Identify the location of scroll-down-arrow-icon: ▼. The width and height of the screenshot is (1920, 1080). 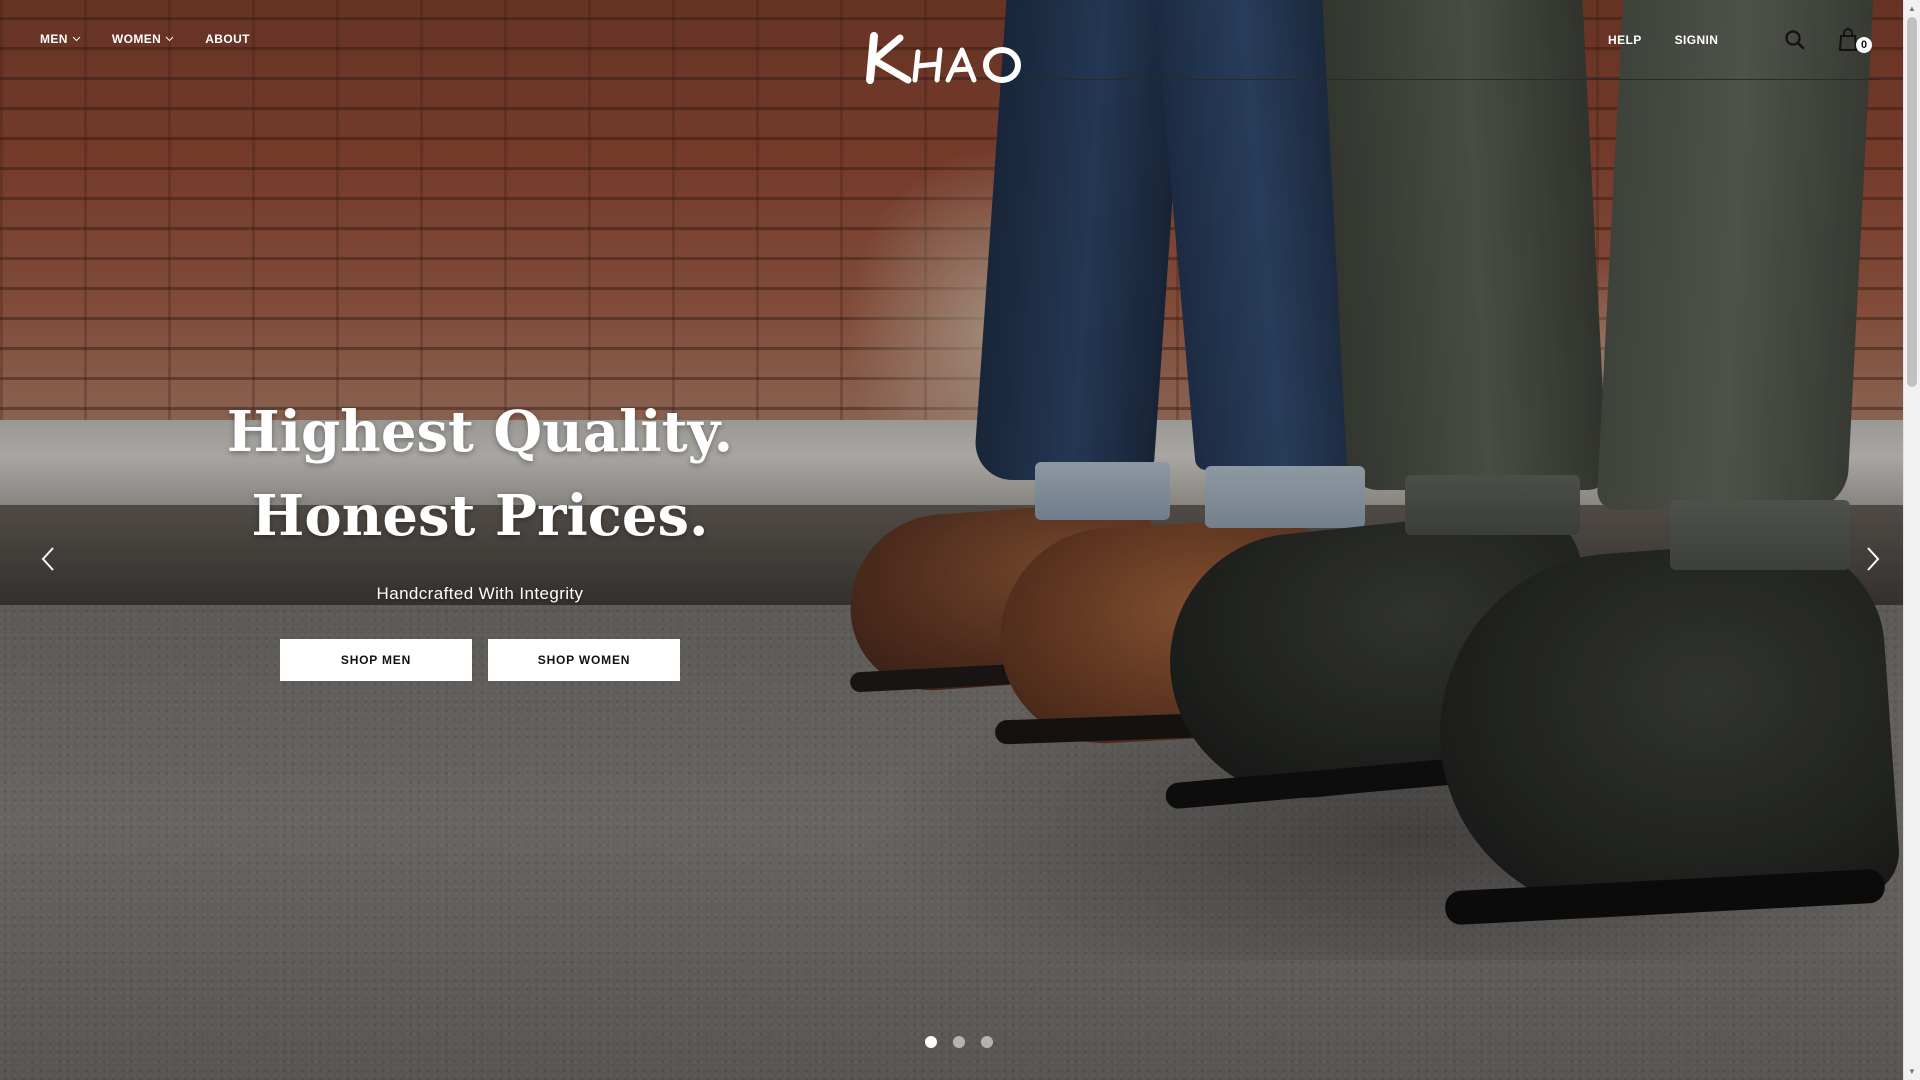
(1912, 1071).